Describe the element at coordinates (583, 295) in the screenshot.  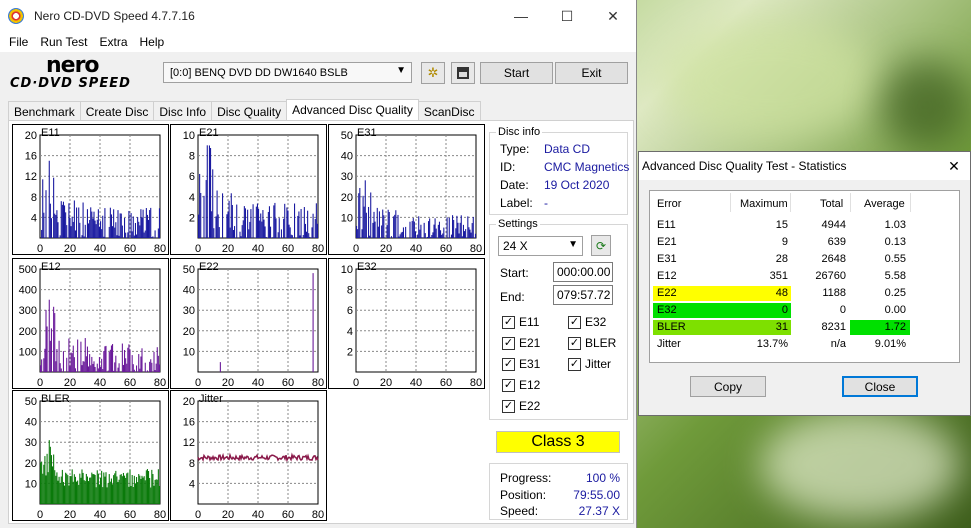
I see `end-time-input: 079:57.72` at that location.